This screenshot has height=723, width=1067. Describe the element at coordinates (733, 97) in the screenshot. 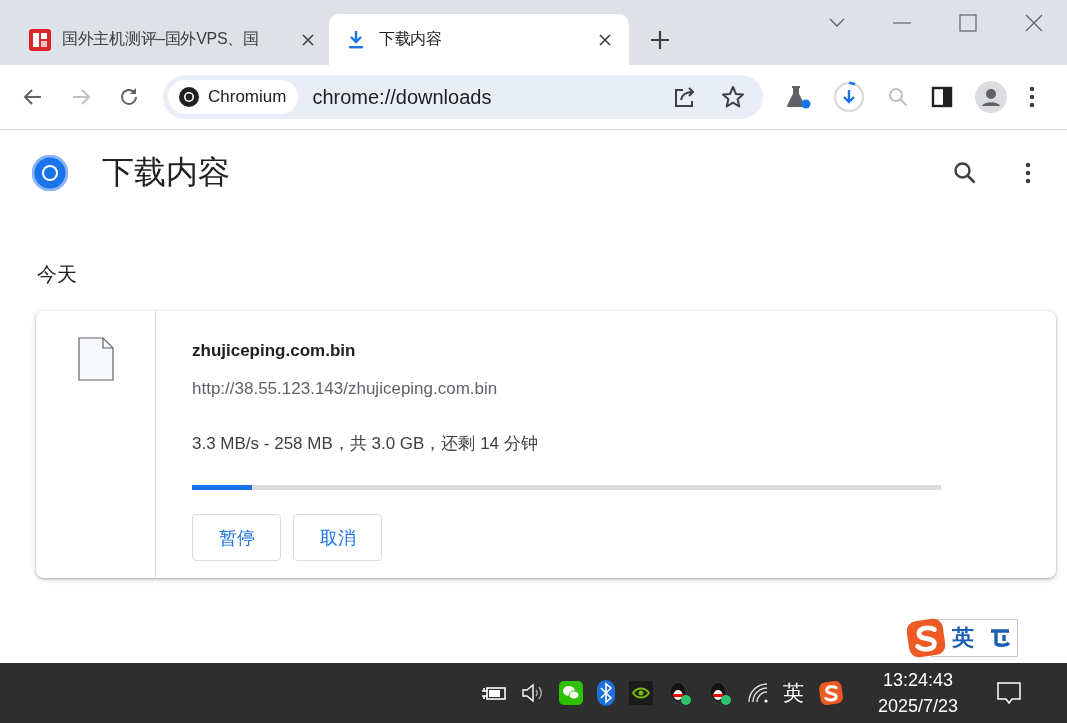

I see `star-icon` at that location.